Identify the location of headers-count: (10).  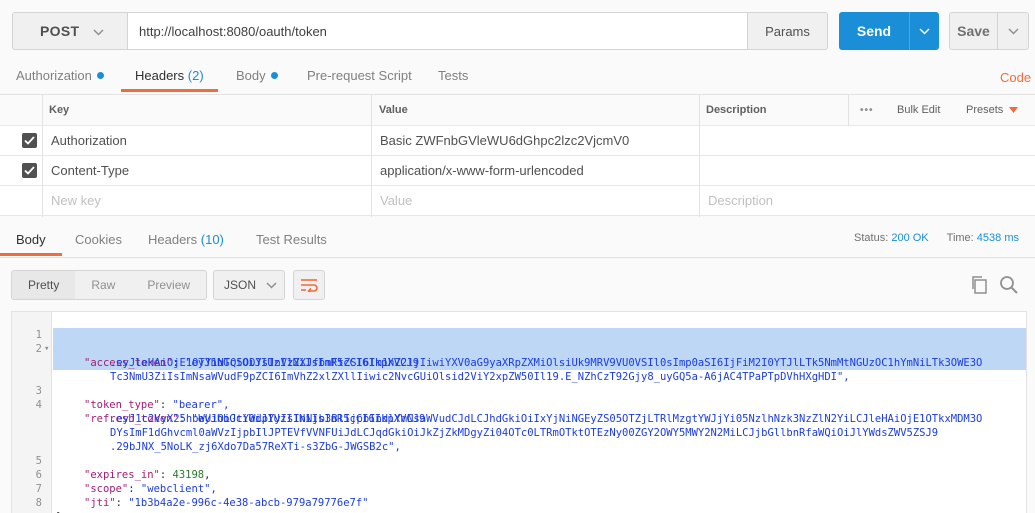
(212, 239).